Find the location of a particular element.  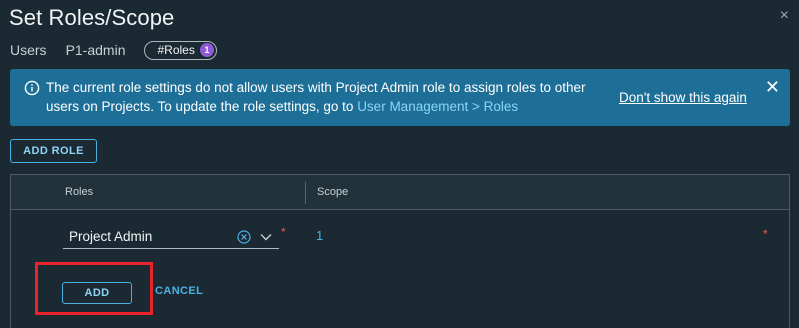

clear-icon is located at coordinates (244, 237).